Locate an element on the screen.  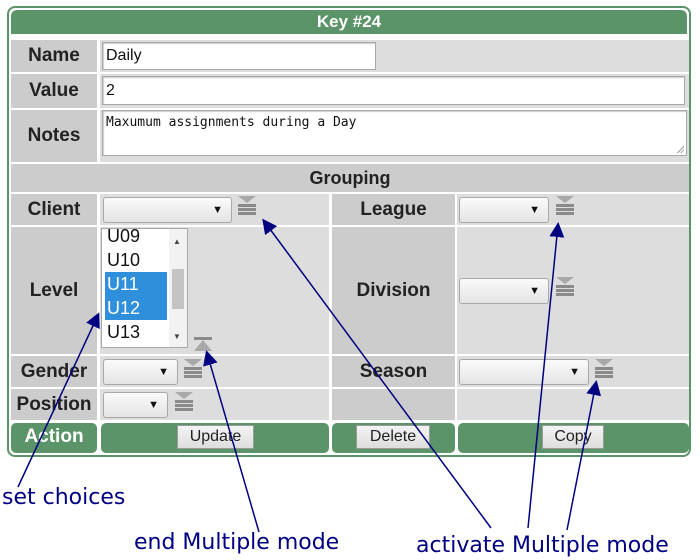
arrow-activate-season is located at coordinates (584, 455).